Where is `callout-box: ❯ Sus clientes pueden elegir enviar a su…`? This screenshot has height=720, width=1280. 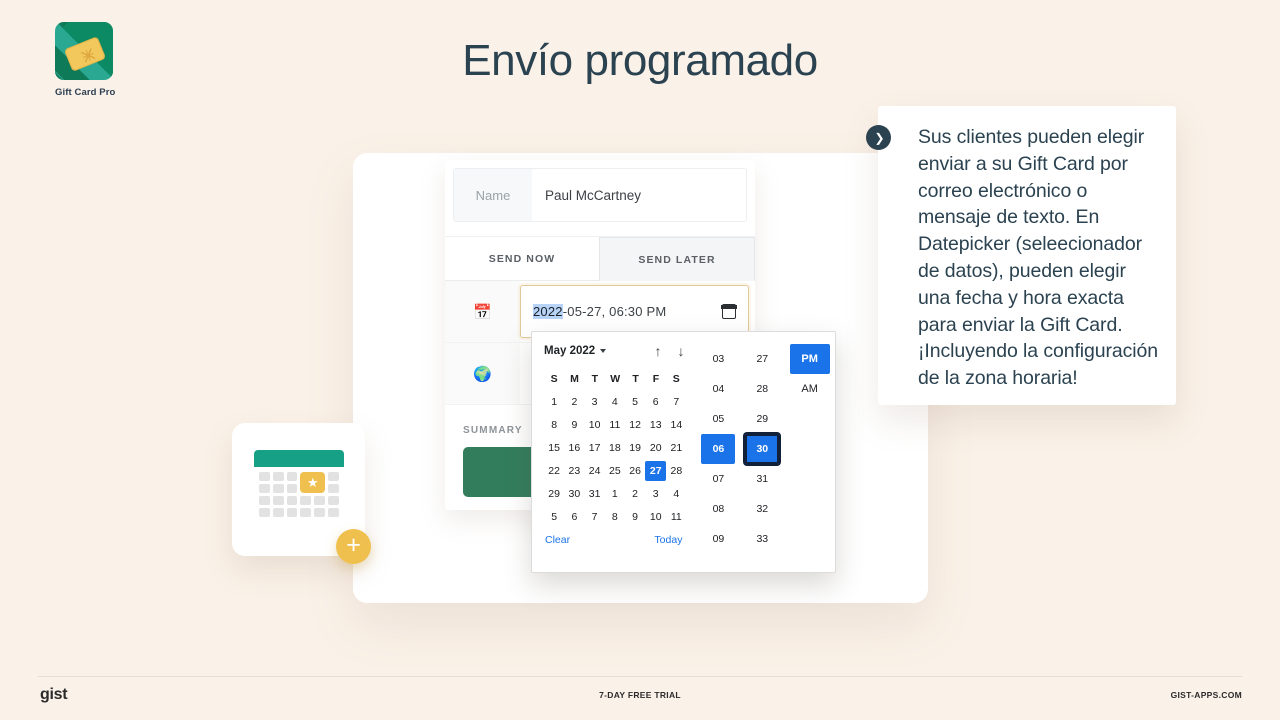
callout-box: ❯ Sus clientes pueden elegir enviar a su… is located at coordinates (1021, 255).